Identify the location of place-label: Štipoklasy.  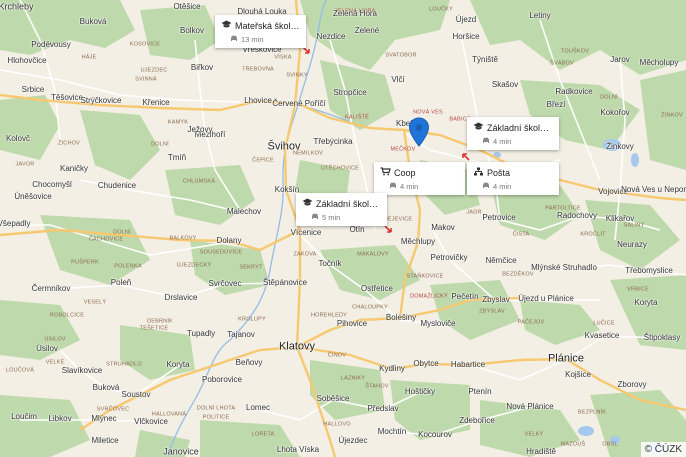
(662, 337).